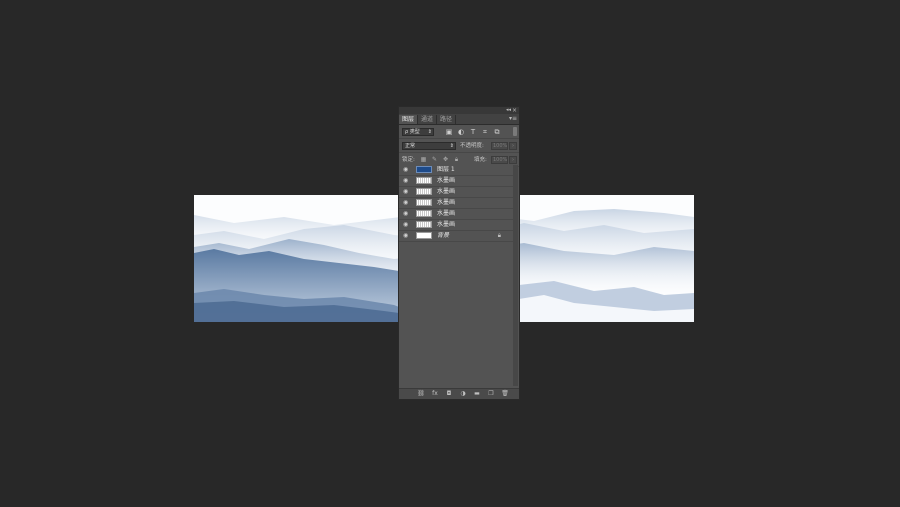 The image size is (900, 507). What do you see at coordinates (515, 131) in the screenshot?
I see `filter-toggle-switch` at bounding box center [515, 131].